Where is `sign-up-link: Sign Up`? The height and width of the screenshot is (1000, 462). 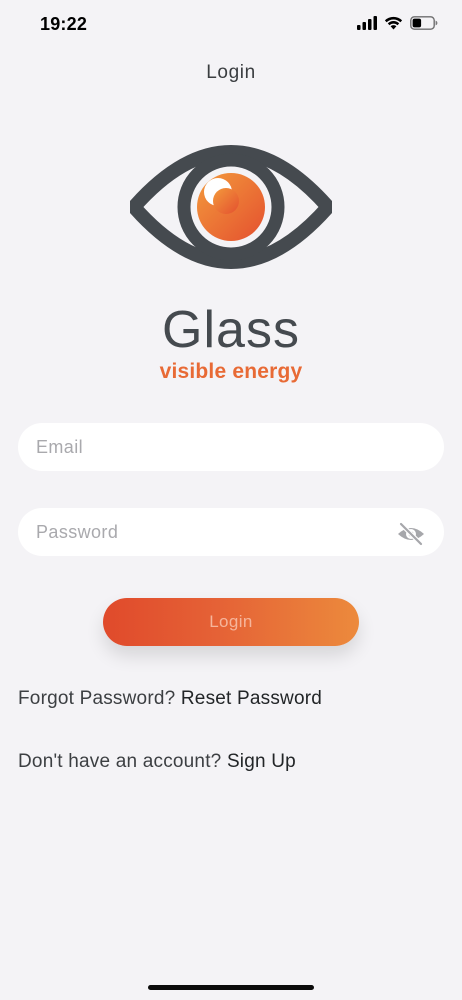 sign-up-link: Sign Up is located at coordinates (261, 761).